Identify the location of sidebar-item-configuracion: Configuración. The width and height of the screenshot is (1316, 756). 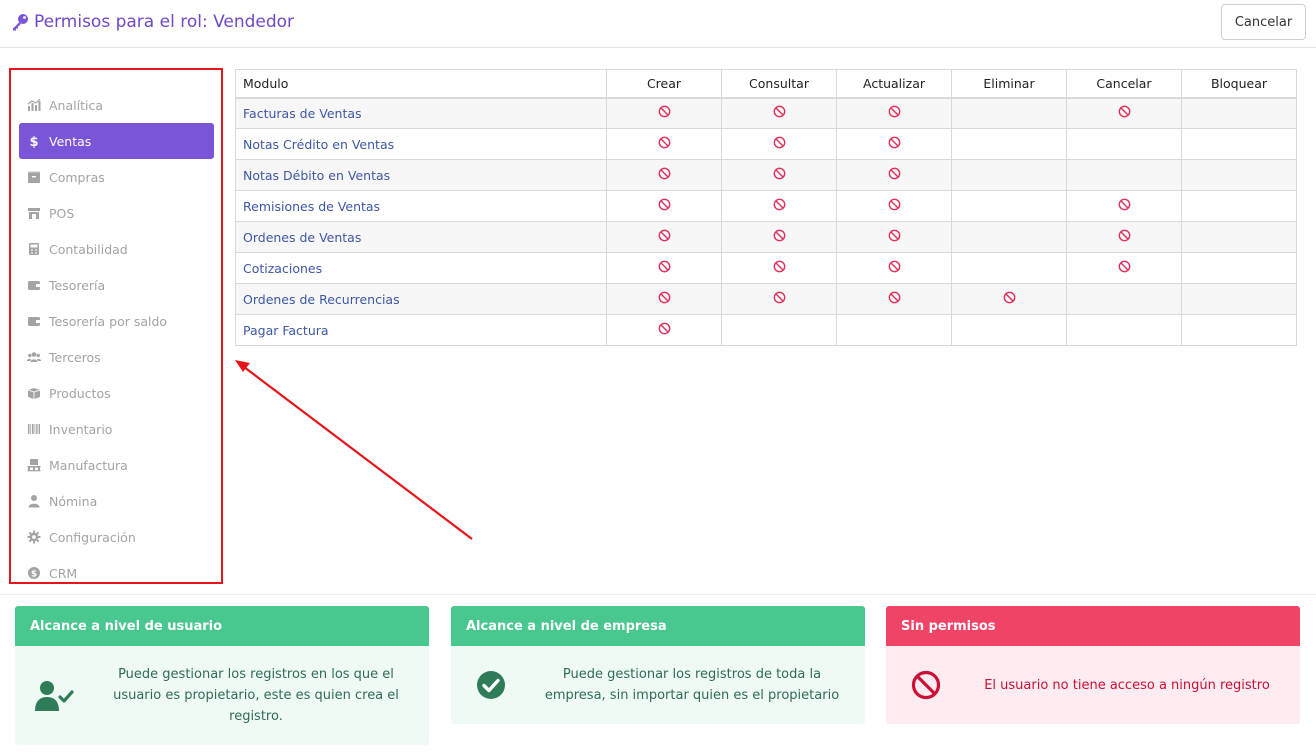
(116, 537).